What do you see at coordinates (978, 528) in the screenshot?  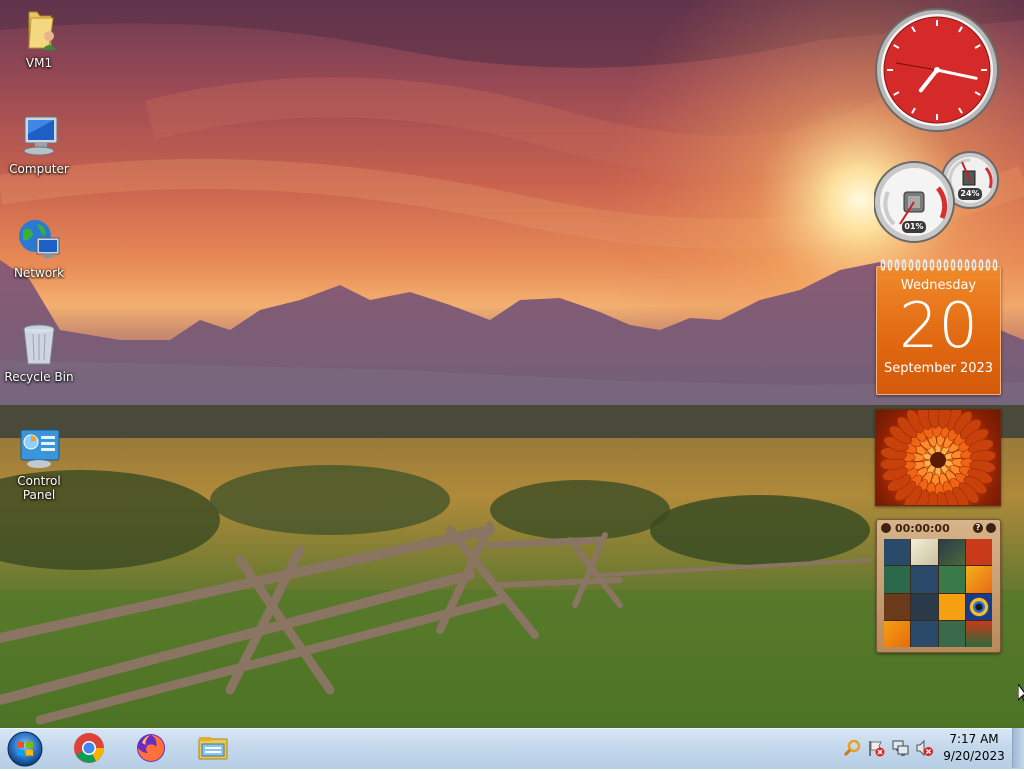 I see `puzzle-help-icon: ?` at bounding box center [978, 528].